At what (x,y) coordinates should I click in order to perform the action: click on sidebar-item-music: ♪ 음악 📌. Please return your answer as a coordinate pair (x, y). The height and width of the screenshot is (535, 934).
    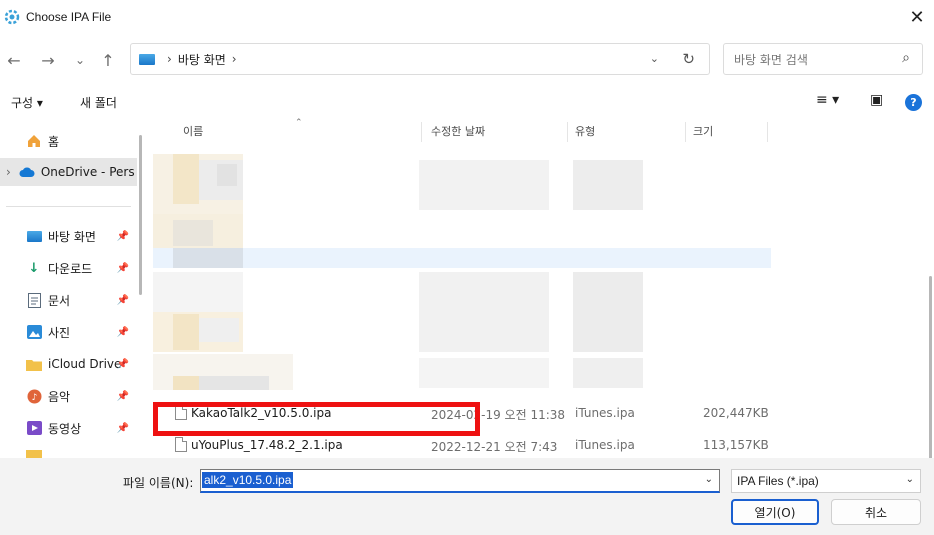
    Looking at the image, I should click on (68, 396).